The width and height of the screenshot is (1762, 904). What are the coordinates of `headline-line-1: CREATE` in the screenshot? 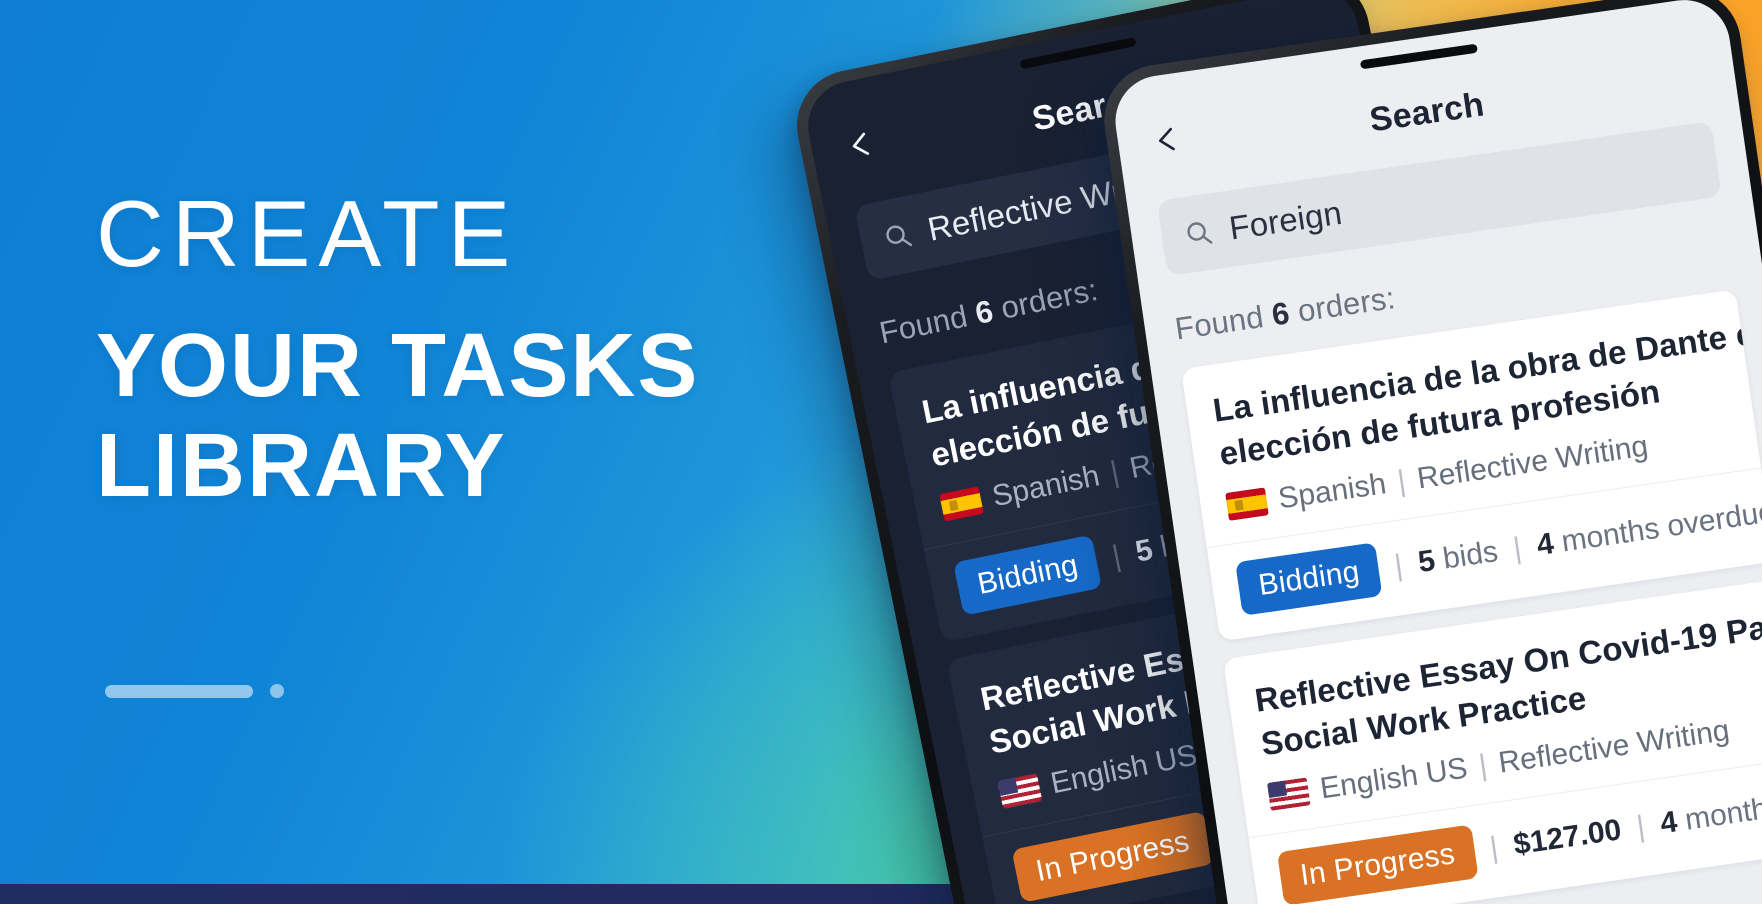 It's located at (307, 233).